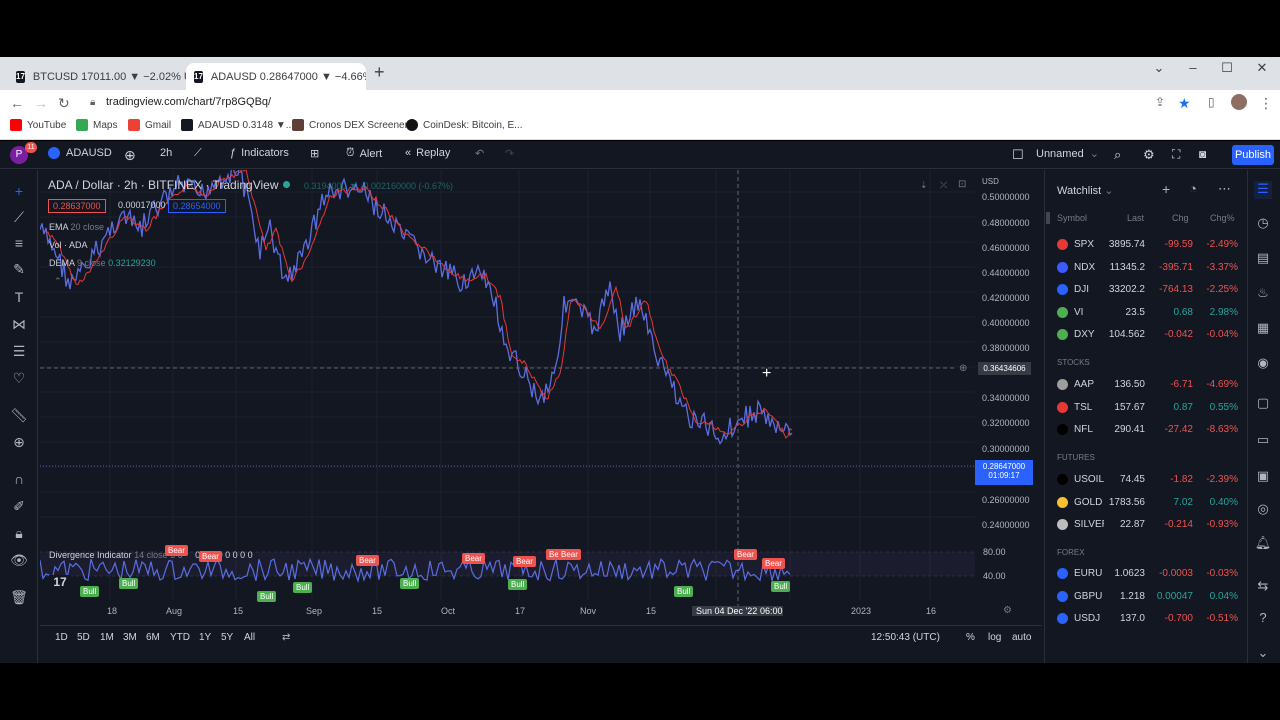 The width and height of the screenshot is (1280, 720). What do you see at coordinates (19, 217) in the screenshot?
I see `trendline-icon: ⟋` at bounding box center [19, 217].